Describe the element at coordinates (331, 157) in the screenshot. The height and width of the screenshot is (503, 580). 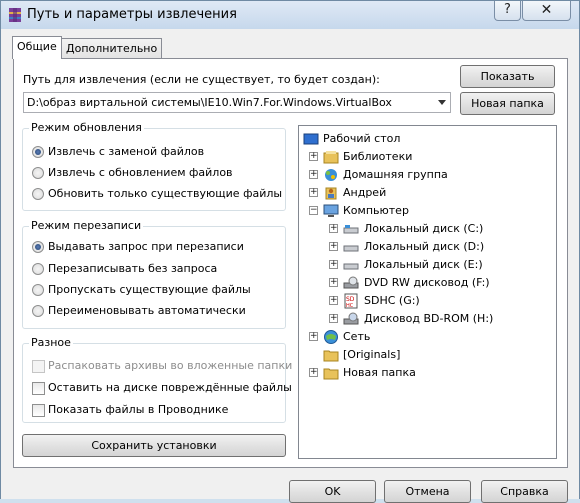
I see `libraries-icon` at that location.